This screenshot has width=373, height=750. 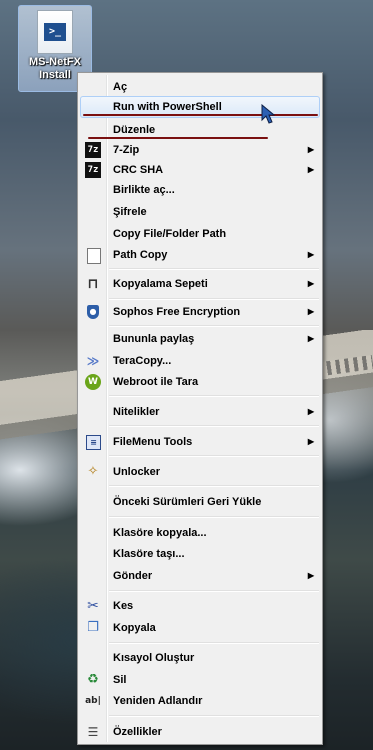 What do you see at coordinates (93, 382) in the screenshot?
I see `webroot-icon: W` at bounding box center [93, 382].